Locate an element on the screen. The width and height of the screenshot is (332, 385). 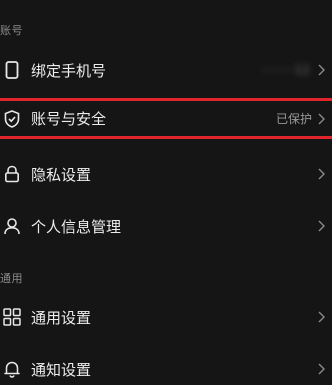
shield-icon is located at coordinates (12, 118).